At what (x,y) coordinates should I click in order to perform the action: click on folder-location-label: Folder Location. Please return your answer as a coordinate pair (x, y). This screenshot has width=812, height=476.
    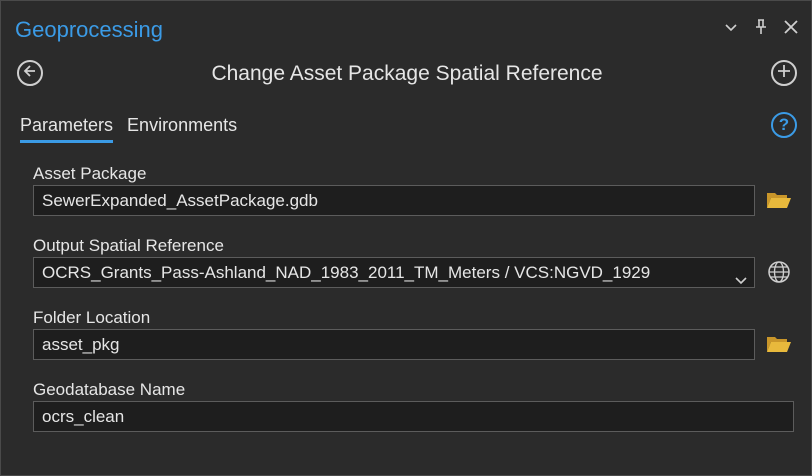
    Looking at the image, I should click on (92, 317).